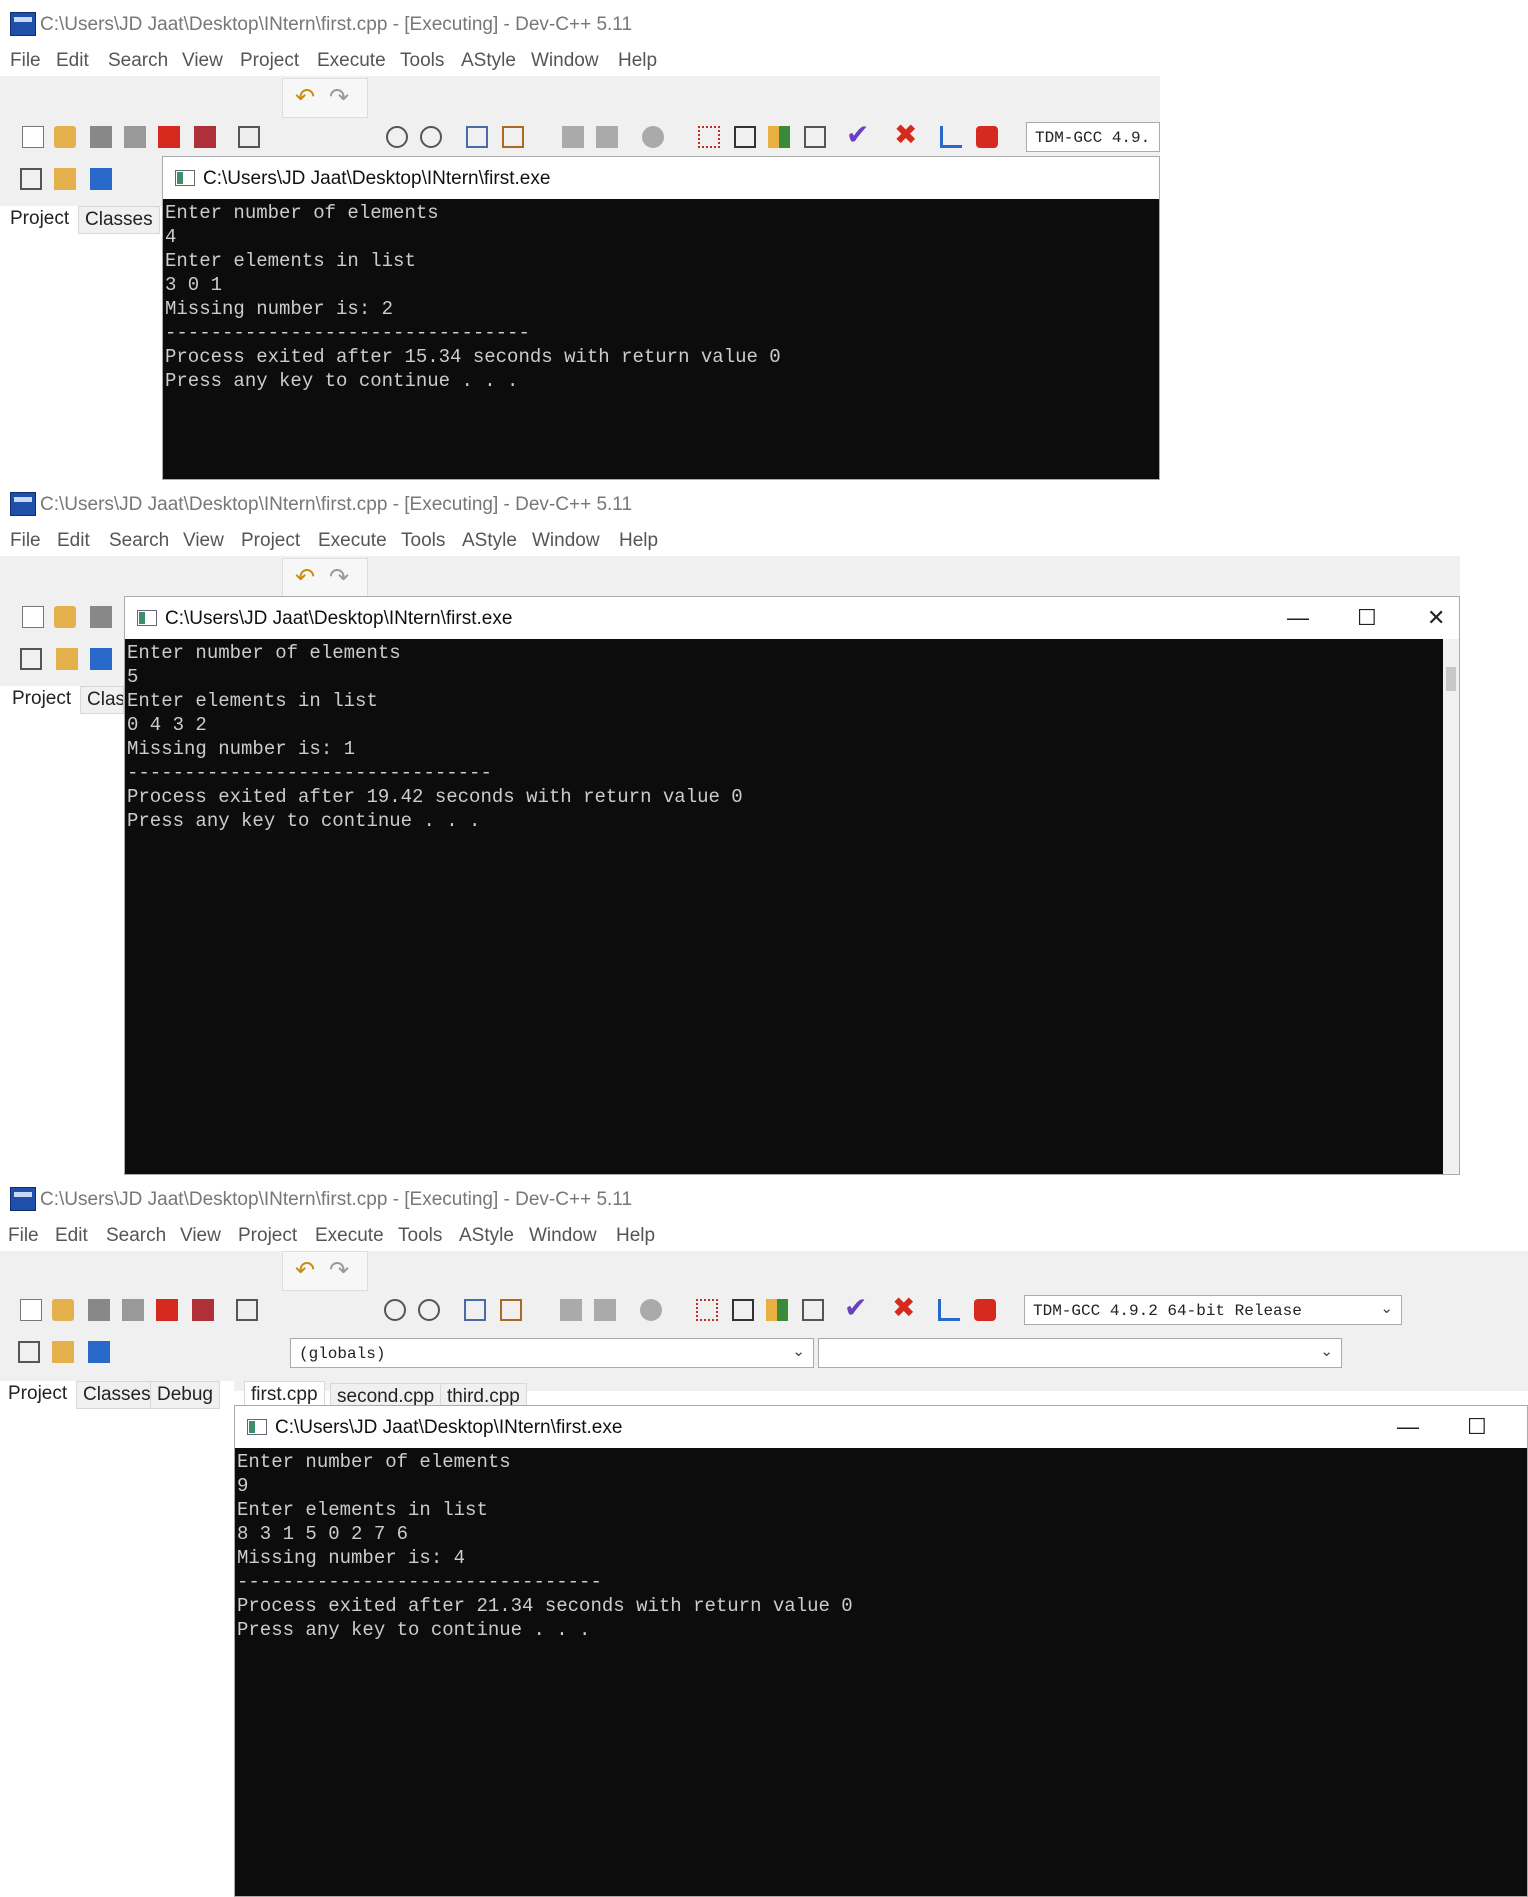 This screenshot has width=1528, height=1897. Describe the element at coordinates (1093, 137) in the screenshot. I see `compiler-select: TDM-GCC 4.9.` at that location.